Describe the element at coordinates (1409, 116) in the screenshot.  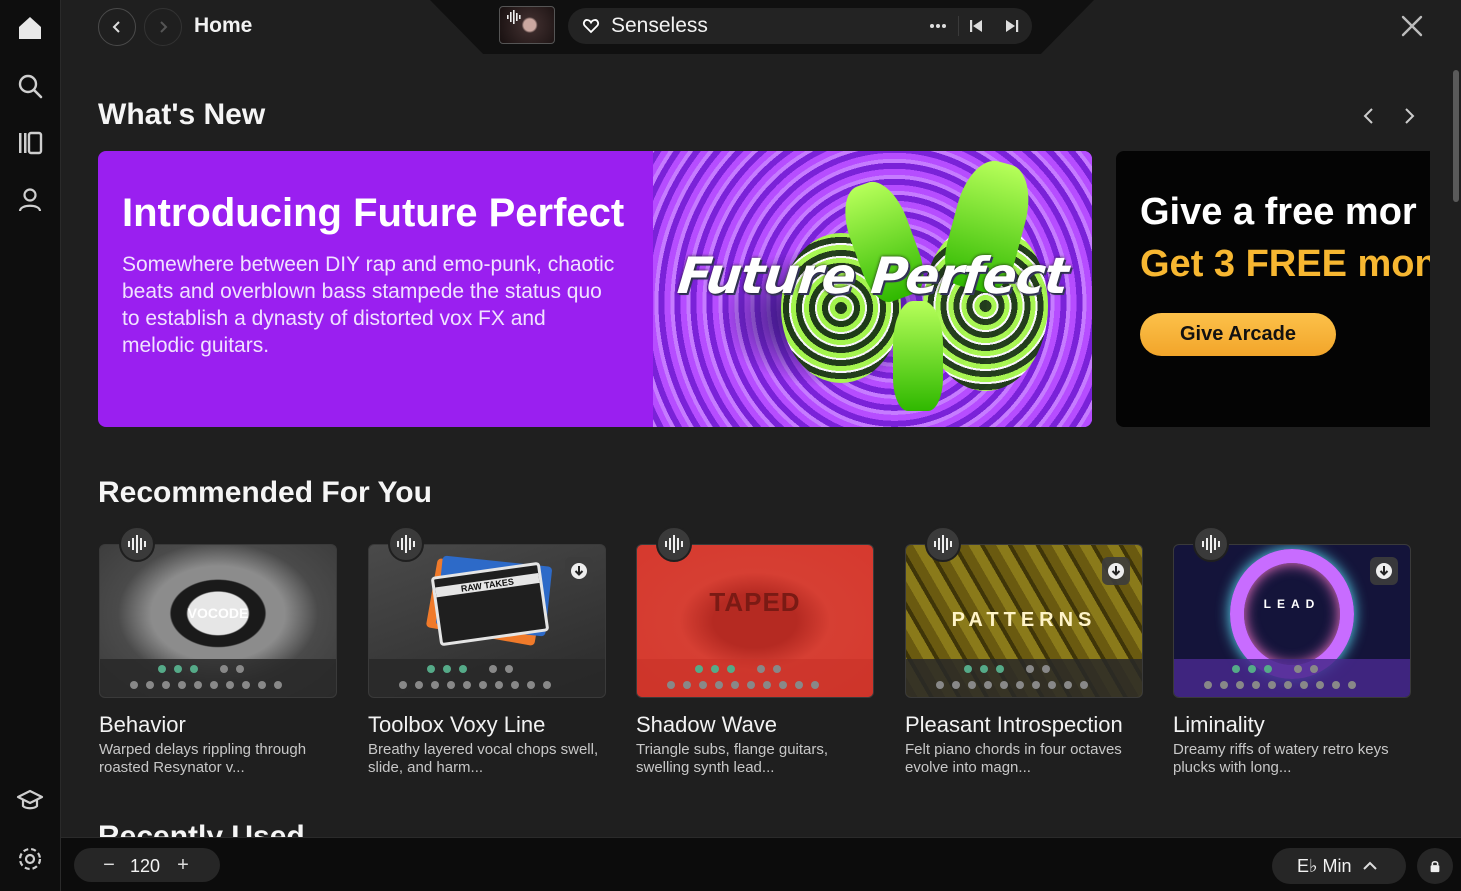
I see `carousel-next-button` at that location.